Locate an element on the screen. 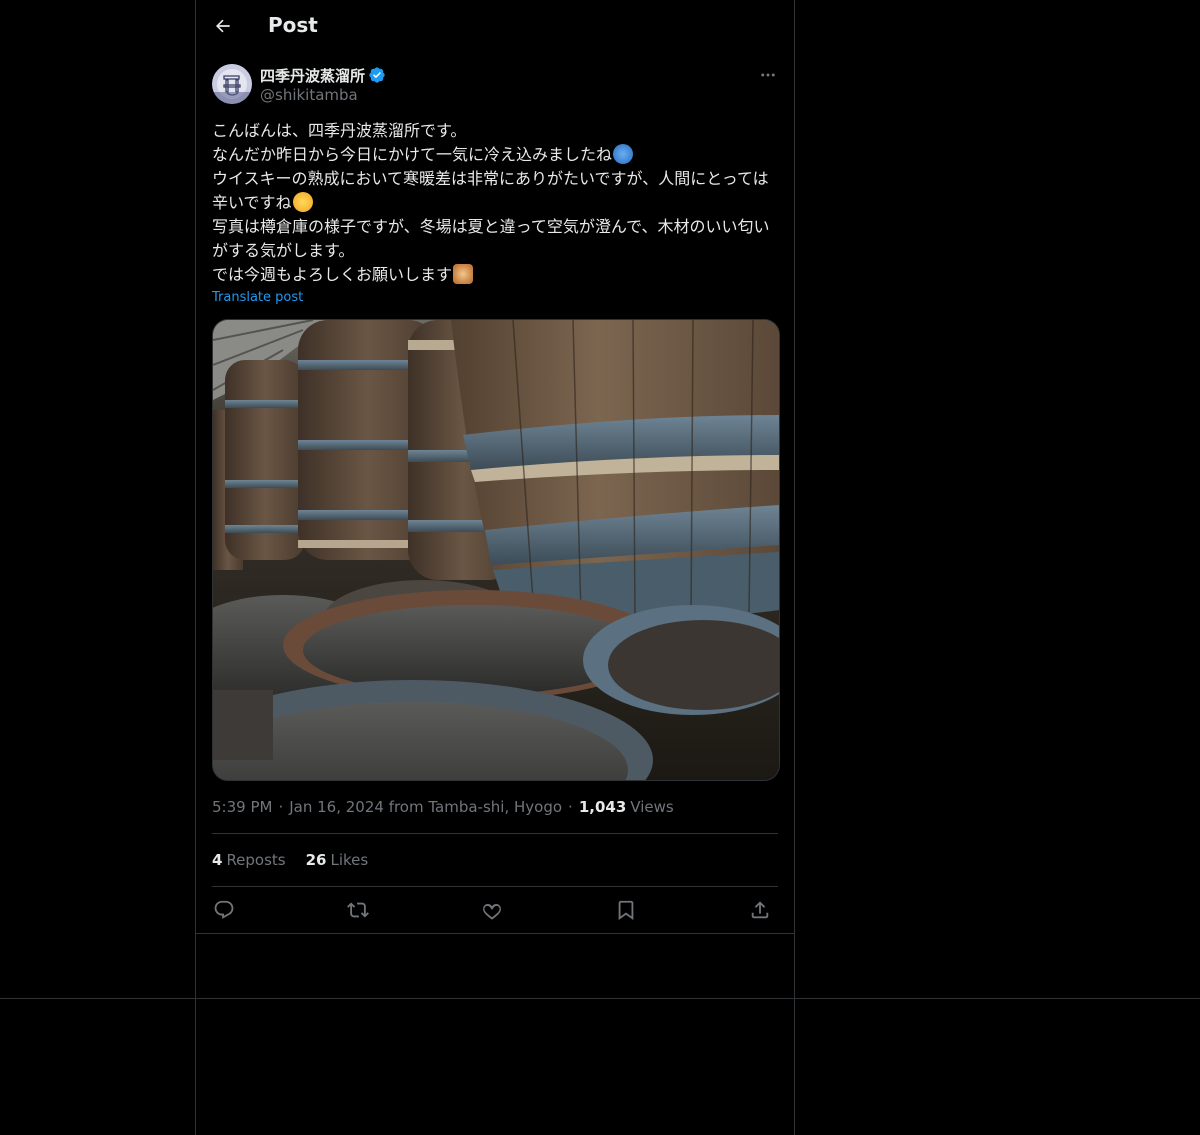 Image resolution: width=1200 pixels, height=1135 pixels. share-icon is located at coordinates (760, 910).